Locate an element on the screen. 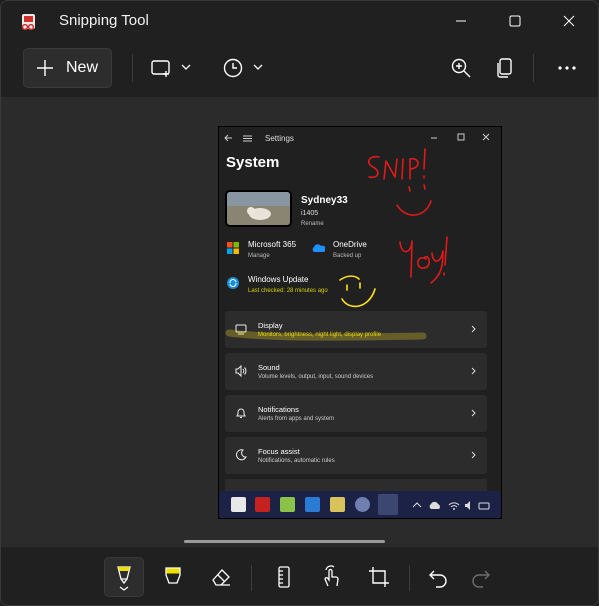  markup-toolbar is located at coordinates (299, 576).